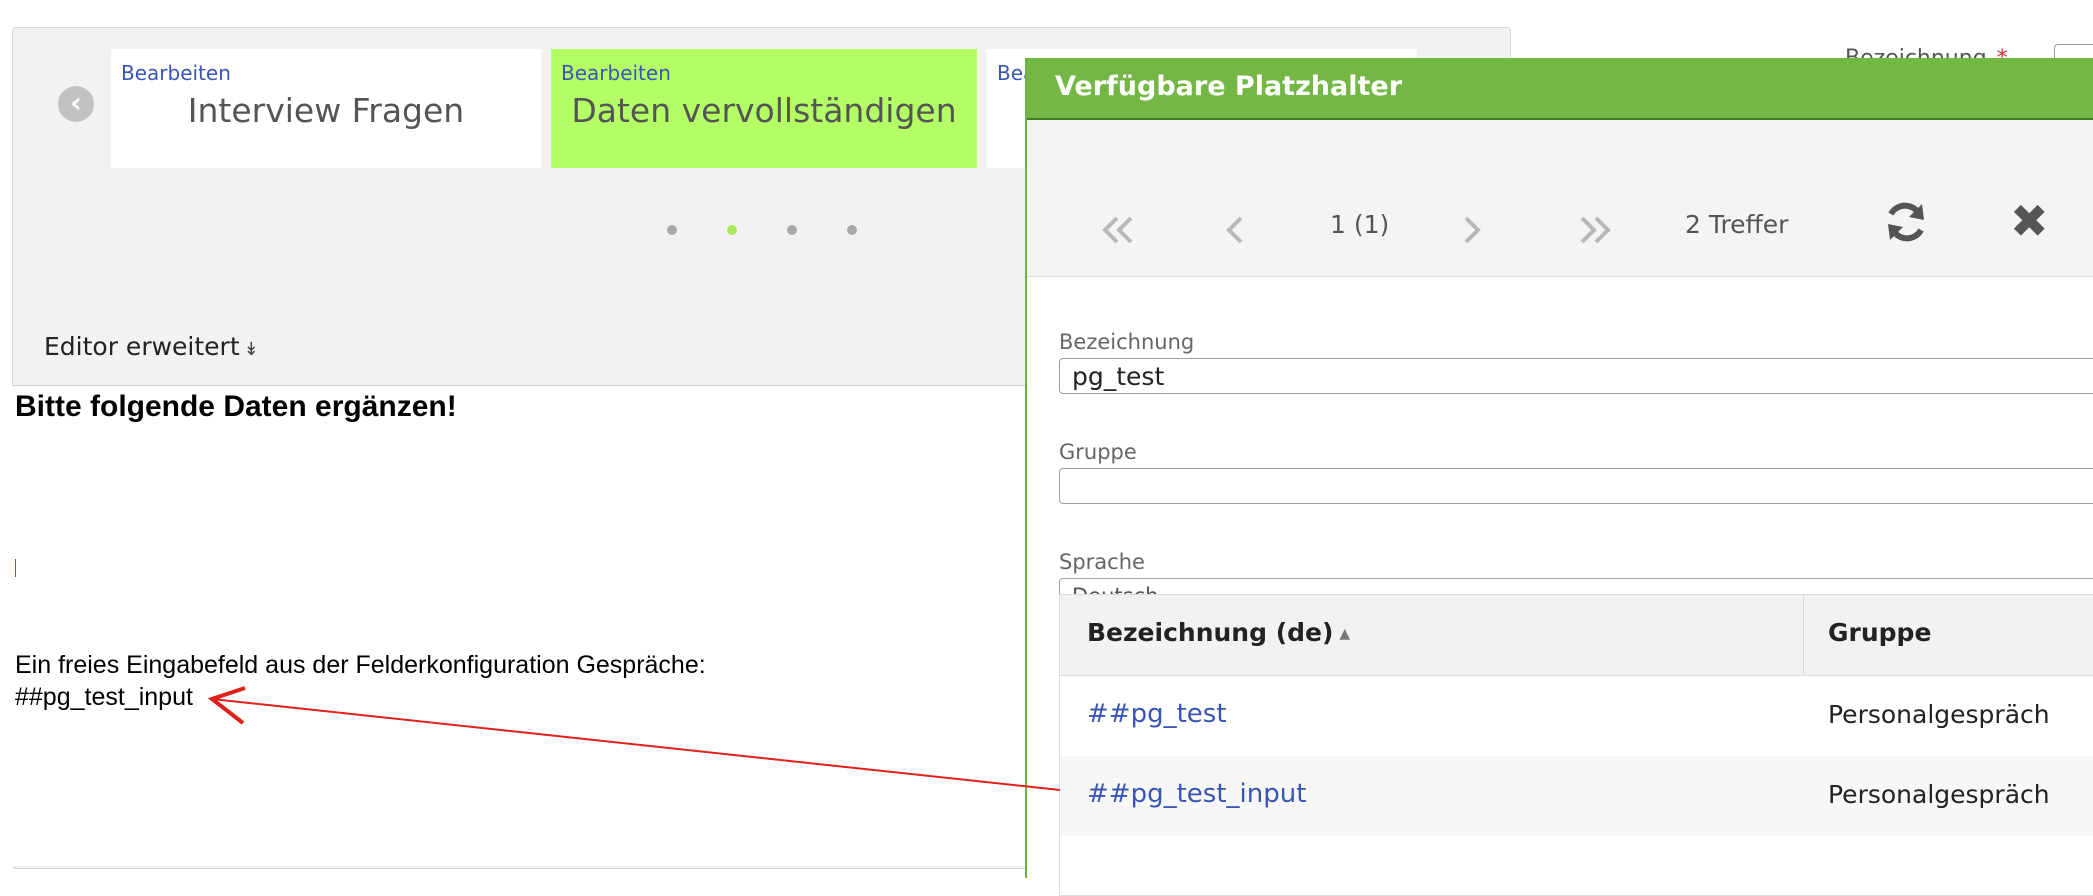  I want to click on column-header-name: Bezeichnung (de) ▲, so click(1218, 632).